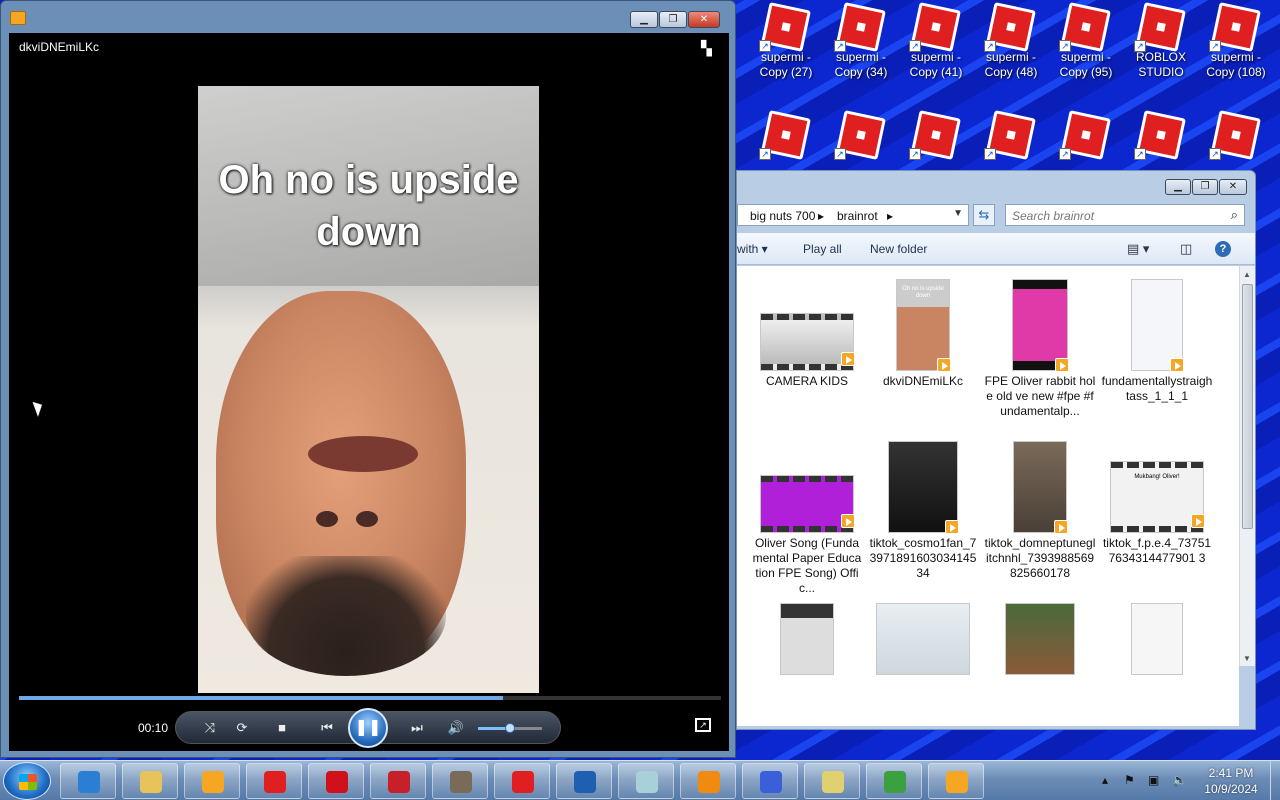  Describe the element at coordinates (210, 728) in the screenshot. I see `shuffle-icon: ⤨` at that location.